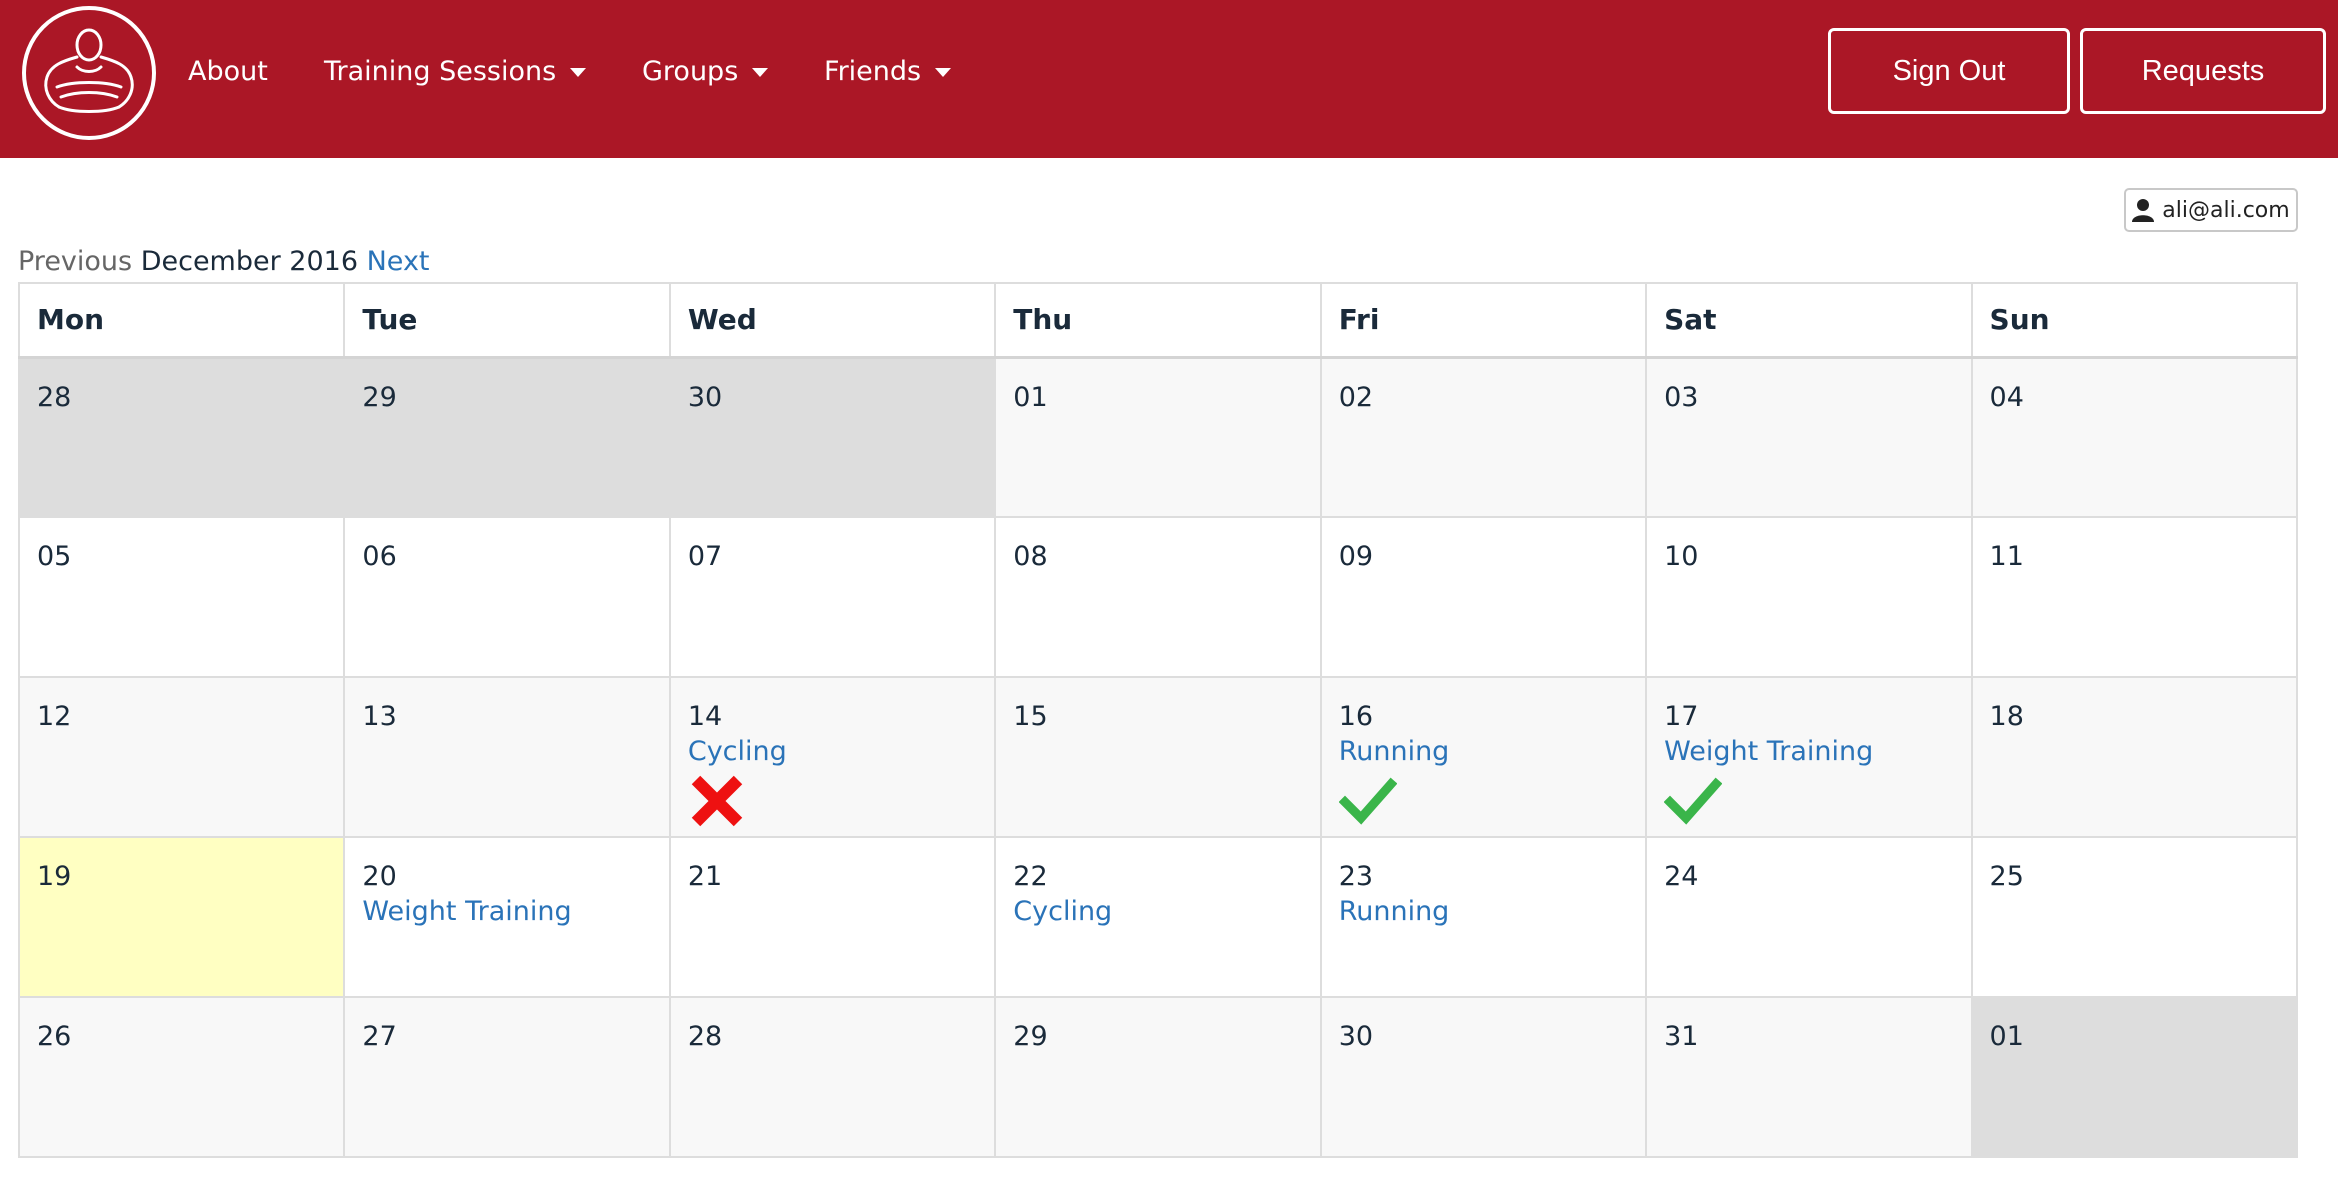 The height and width of the screenshot is (1184, 2338). I want to click on cross-icon, so click(717, 801).